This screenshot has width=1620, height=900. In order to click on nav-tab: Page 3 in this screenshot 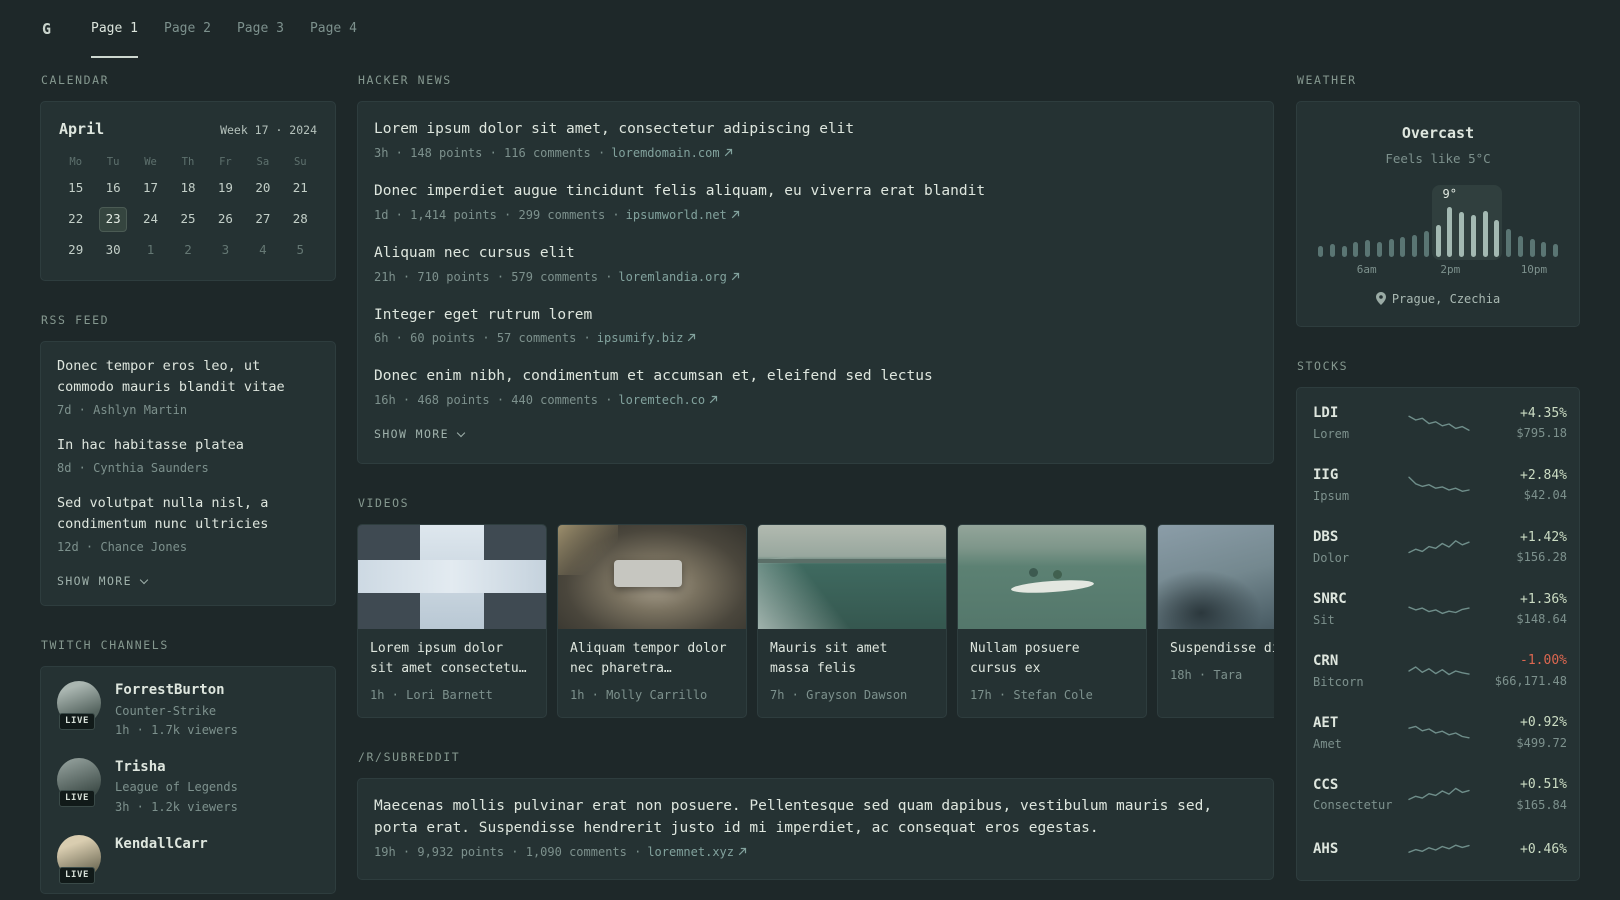, I will do `click(260, 29)`.